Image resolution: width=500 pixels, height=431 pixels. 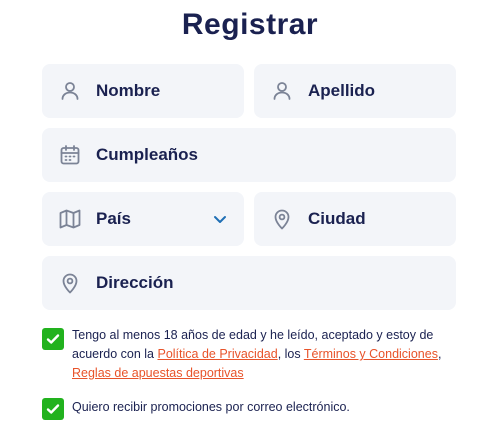 I want to click on map-icon, so click(x=70, y=219).